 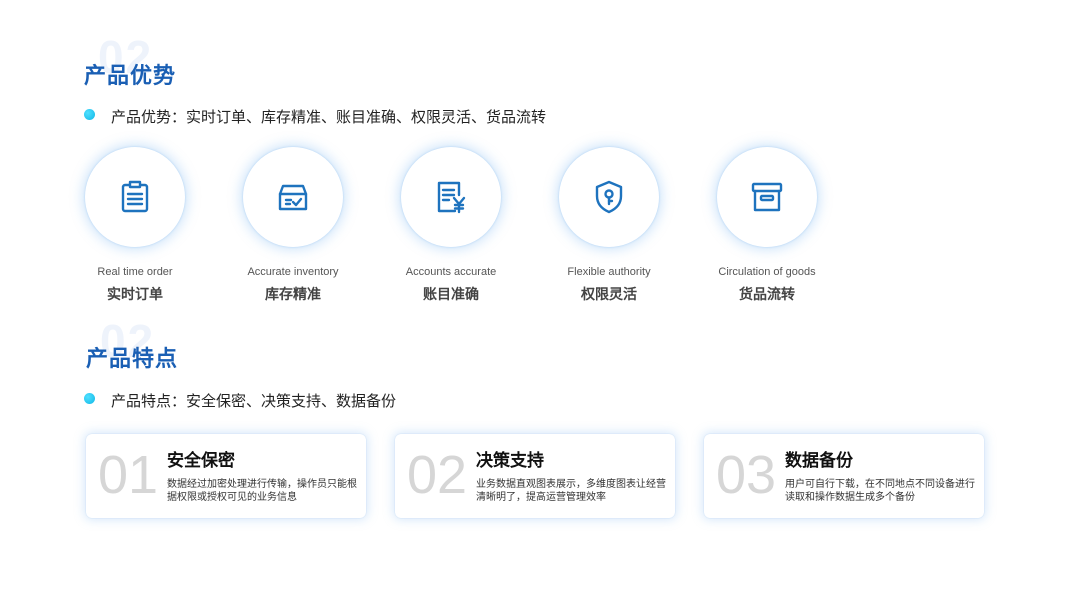 I want to click on section2-bullet: 产品特点：安全保密、决策支持、数据备份, so click(x=240, y=400).